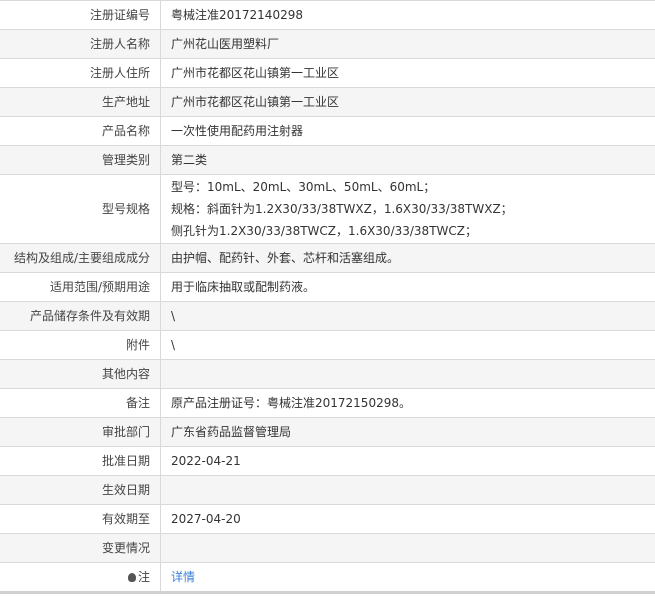  Describe the element at coordinates (80, 374) in the screenshot. I see `row-label: 其他内容` at that location.